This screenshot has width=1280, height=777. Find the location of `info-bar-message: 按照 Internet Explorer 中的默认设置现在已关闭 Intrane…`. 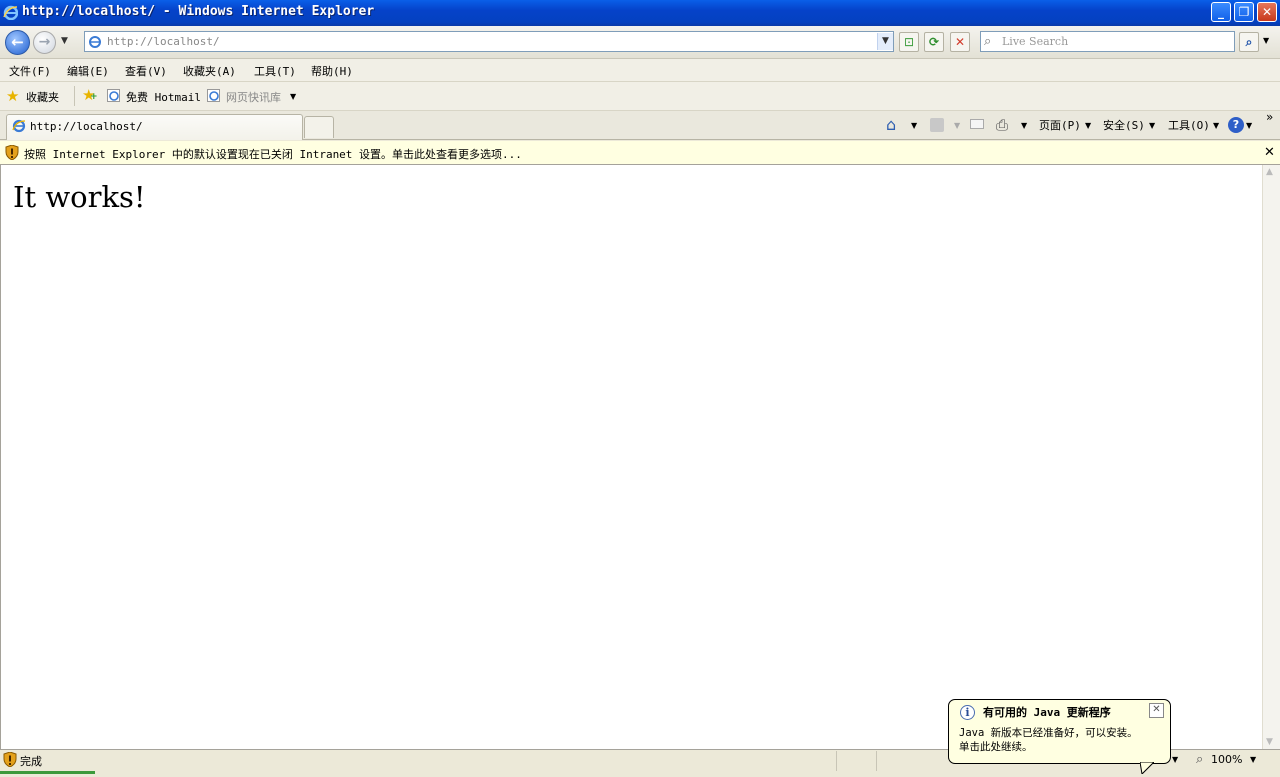

info-bar-message: 按照 Internet Explorer 中的默认设置现在已关闭 Intrane… is located at coordinates (273, 154).